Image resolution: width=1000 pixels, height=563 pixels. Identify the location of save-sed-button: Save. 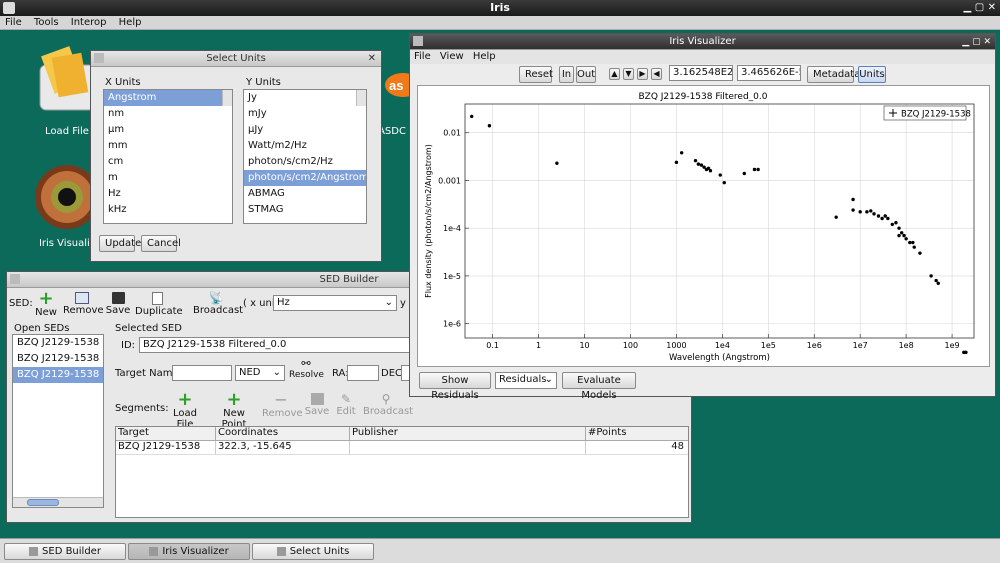
(118, 303).